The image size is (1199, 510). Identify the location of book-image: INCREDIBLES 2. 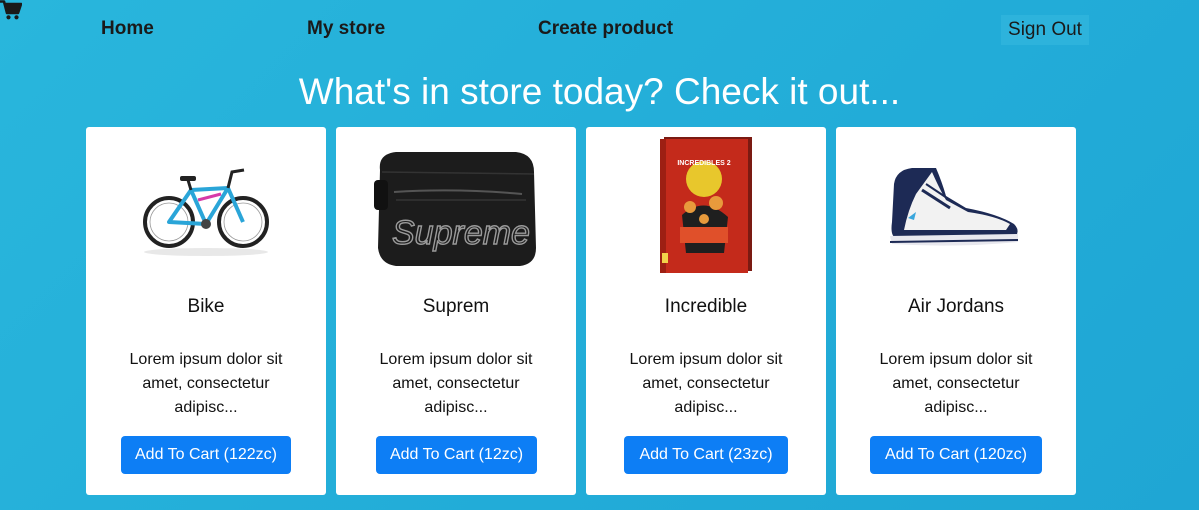
(706, 205).